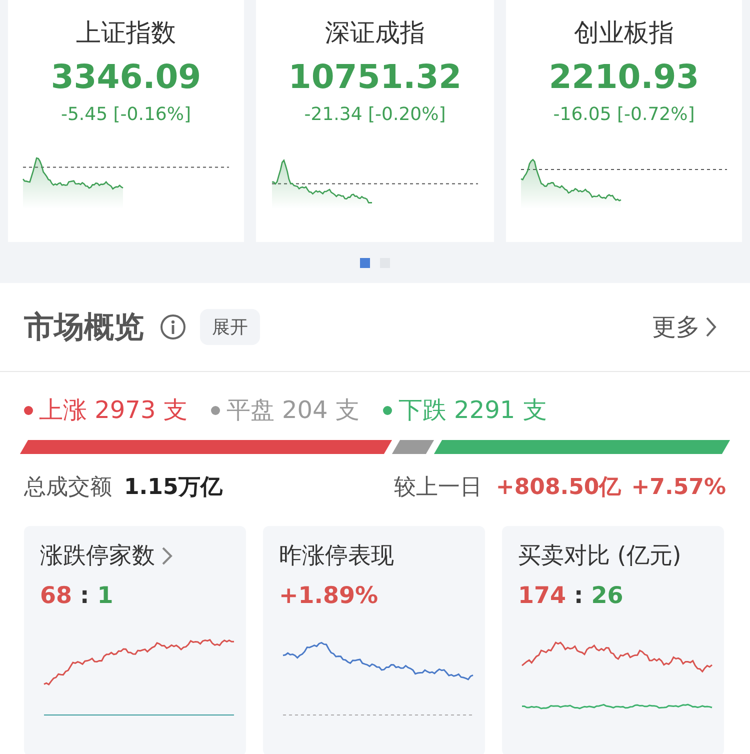 The height and width of the screenshot is (754, 750). I want to click on index-name: 创业板指, so click(624, 33).